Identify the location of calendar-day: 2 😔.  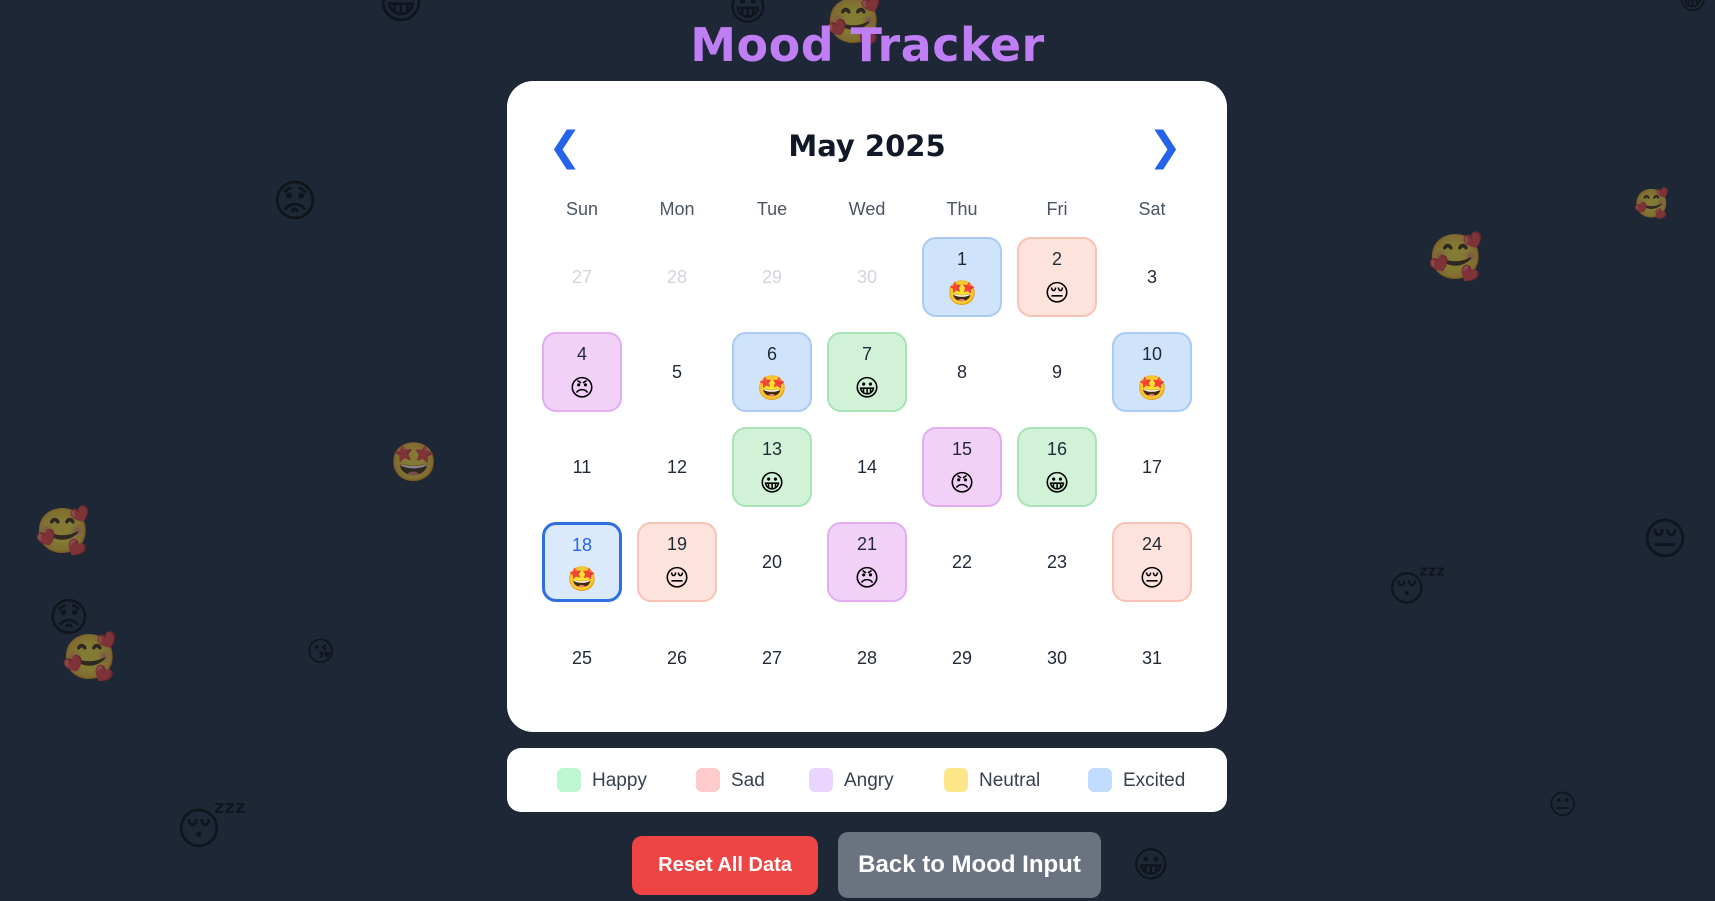
(1057, 277).